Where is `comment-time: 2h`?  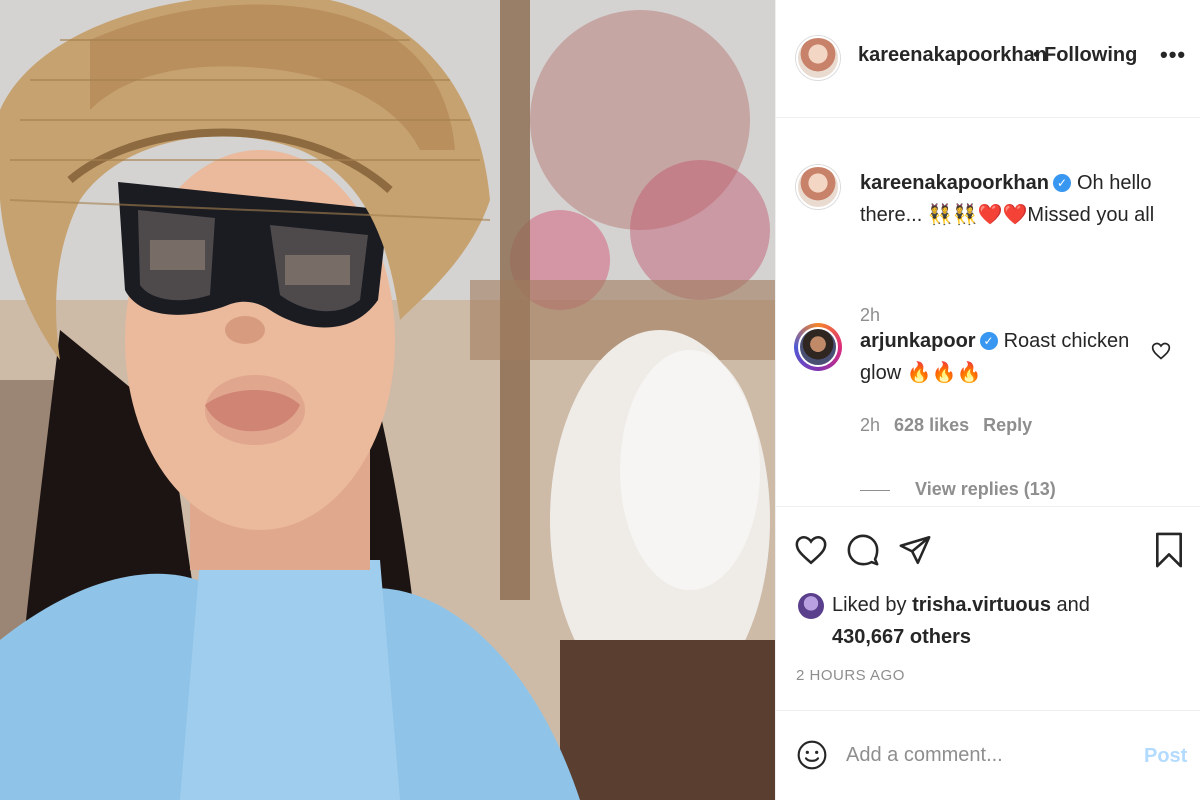 comment-time: 2h is located at coordinates (870, 425).